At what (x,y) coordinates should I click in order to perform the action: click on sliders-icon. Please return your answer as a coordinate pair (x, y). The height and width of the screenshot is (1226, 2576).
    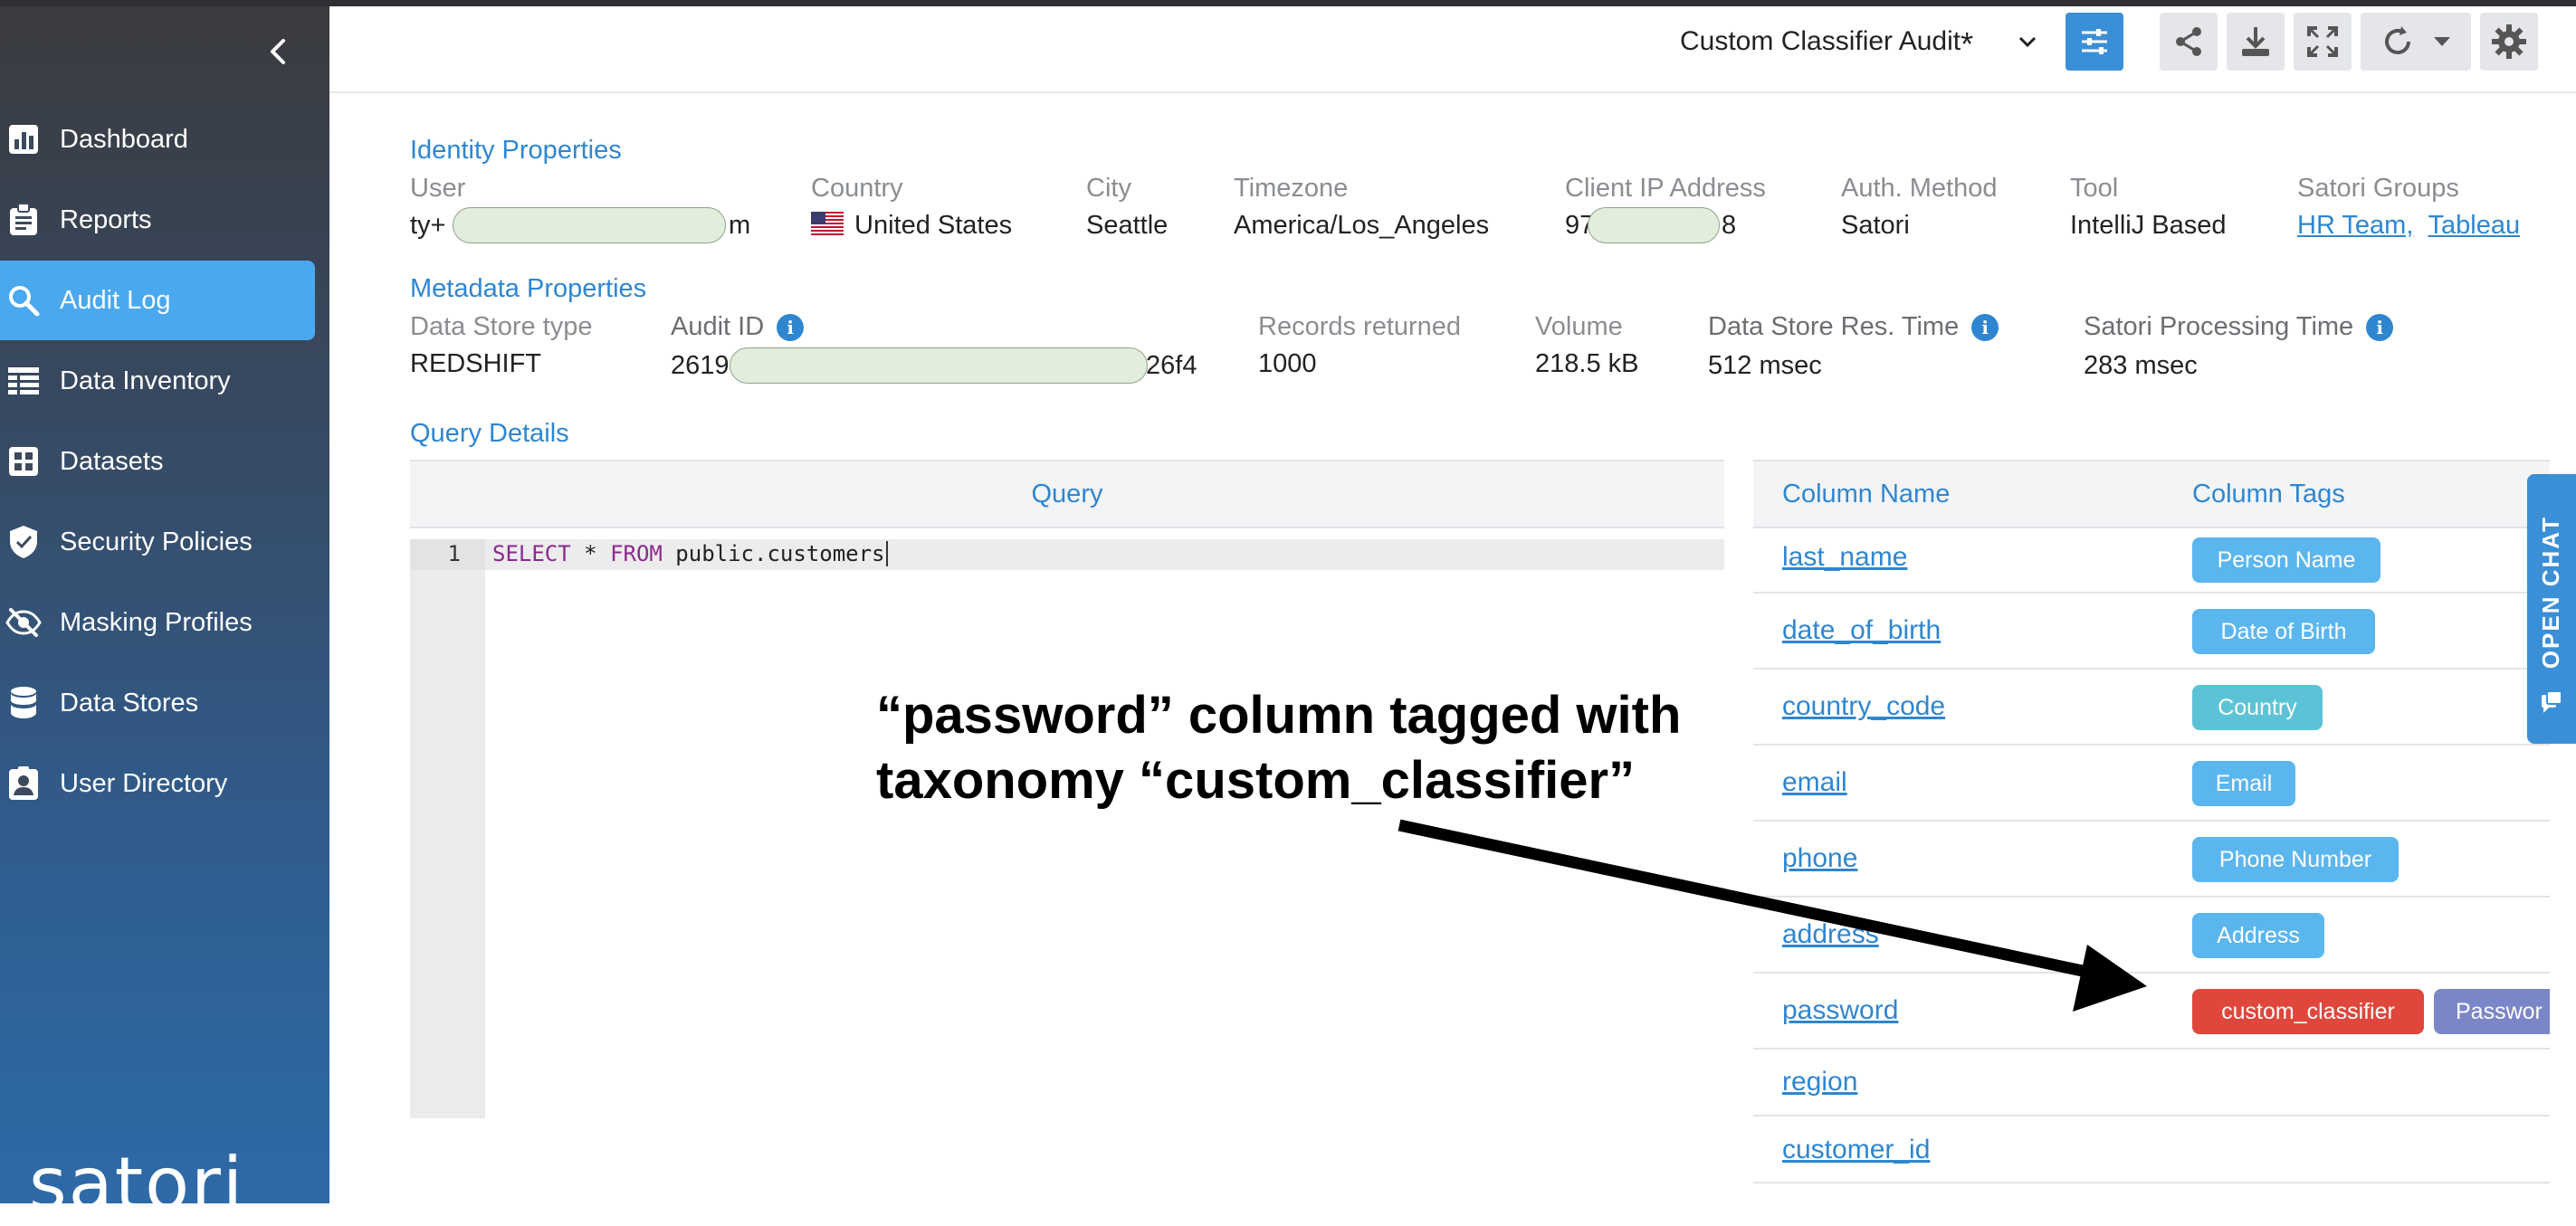
    Looking at the image, I should click on (2095, 41).